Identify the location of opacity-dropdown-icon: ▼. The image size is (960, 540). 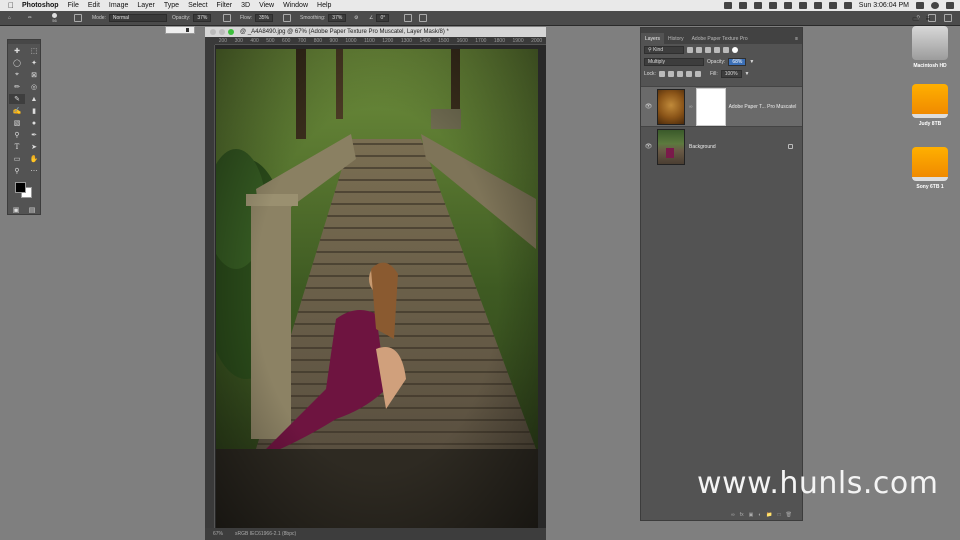
(751, 62).